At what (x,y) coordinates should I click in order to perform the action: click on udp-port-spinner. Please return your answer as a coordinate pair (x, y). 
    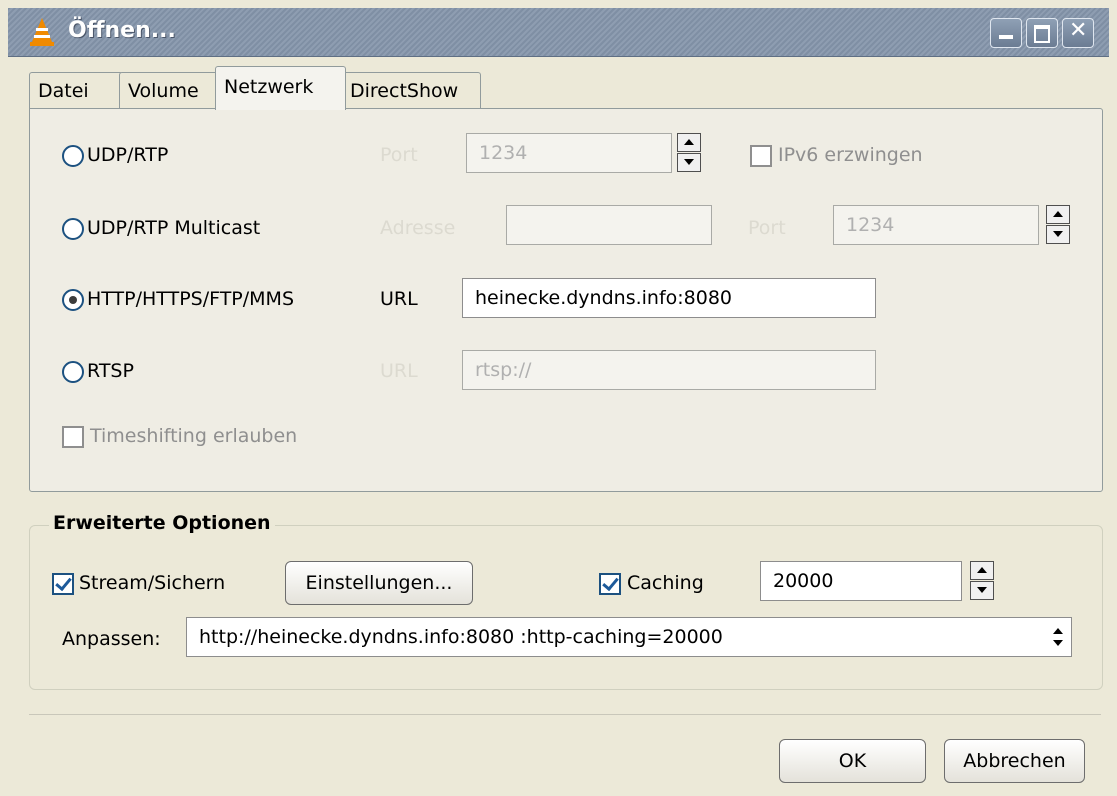
    Looking at the image, I should click on (689, 153).